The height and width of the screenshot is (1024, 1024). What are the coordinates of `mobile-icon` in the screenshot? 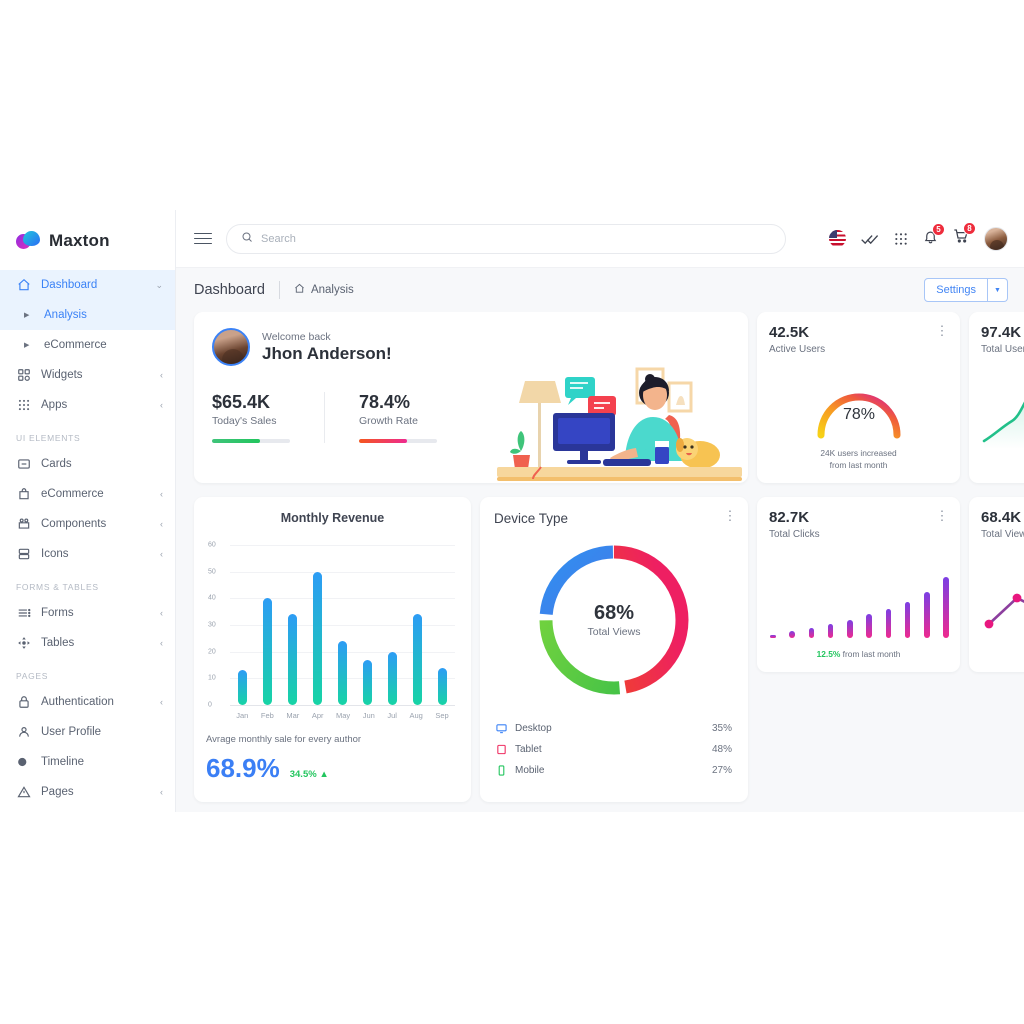 It's located at (501, 770).